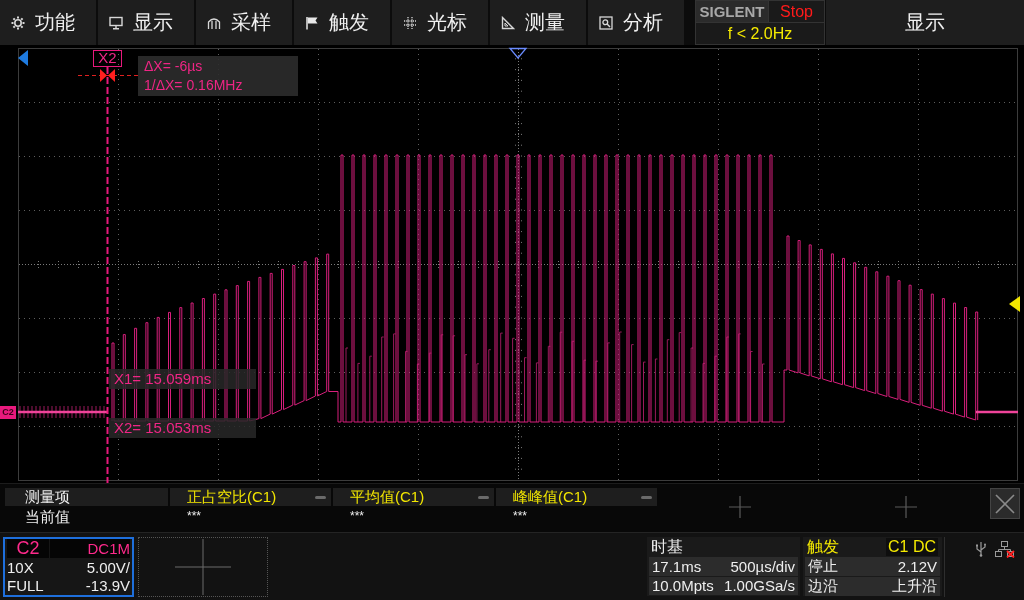 This screenshot has width=1024, height=600. Describe the element at coordinates (677, 566) in the screenshot. I see `delay-text: 17.1ms` at that location.